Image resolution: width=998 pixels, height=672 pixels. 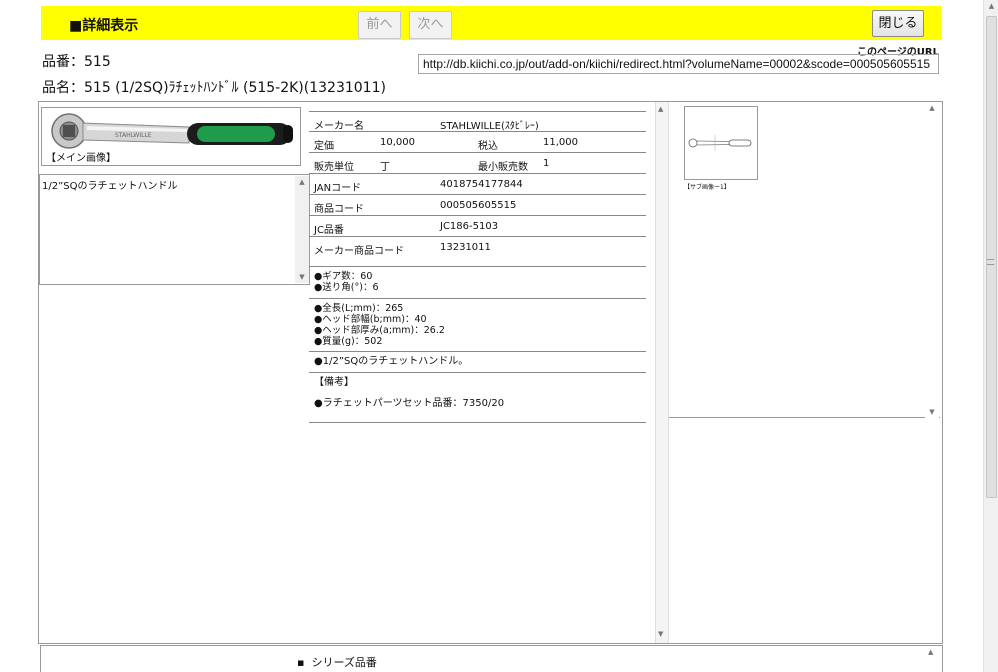 What do you see at coordinates (133, 135) in the screenshot?
I see `svg-text: STAHLWILLE` at bounding box center [133, 135].